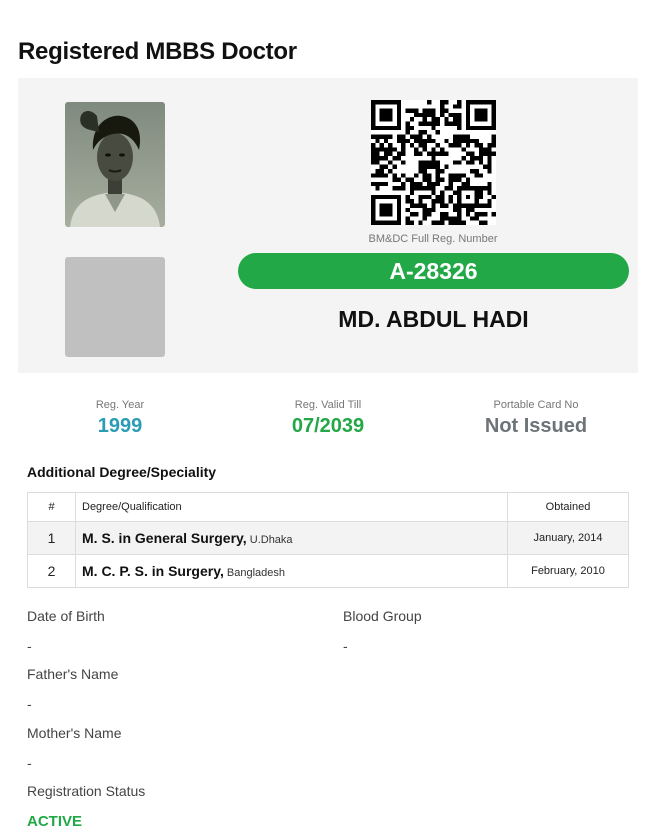 The height and width of the screenshot is (838, 665). I want to click on stat-value: 1999, so click(120, 426).